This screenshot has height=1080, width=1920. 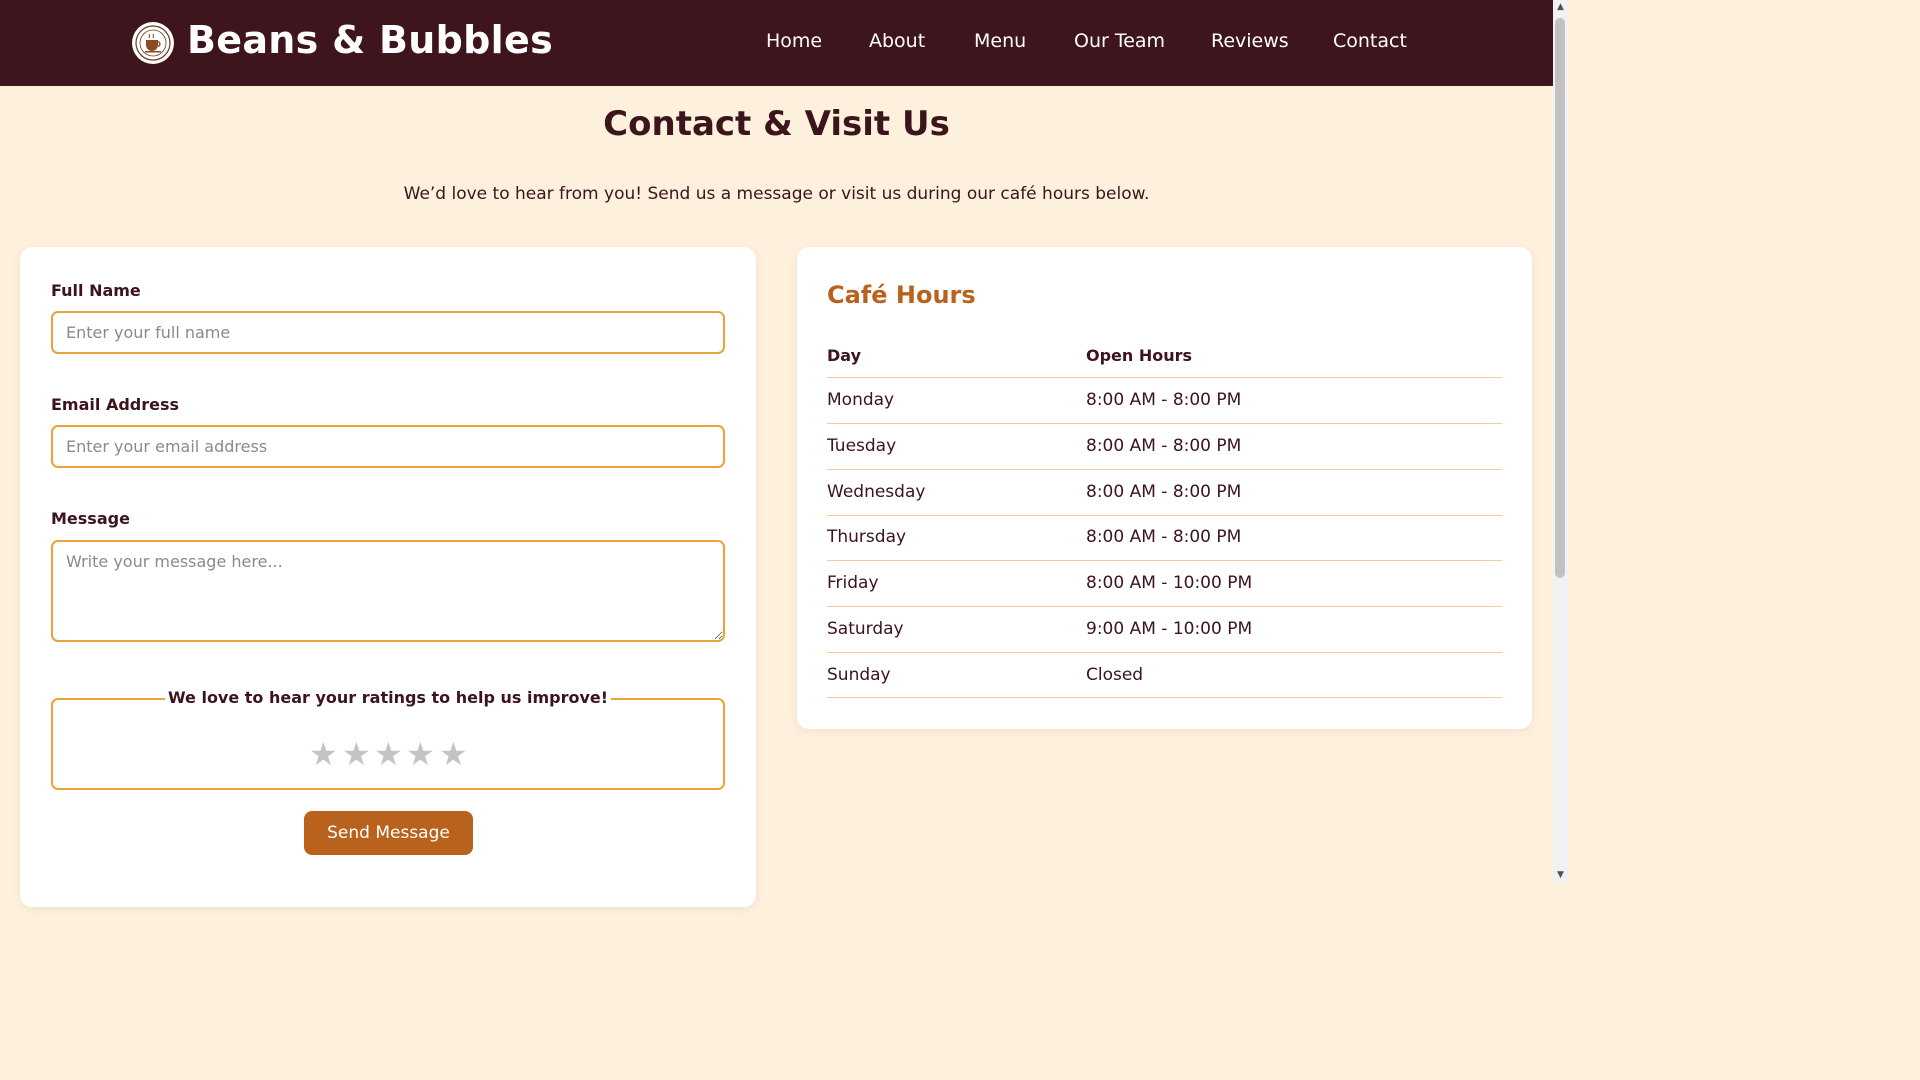 I want to click on send-message-button: Send Message, so click(x=388, y=833).